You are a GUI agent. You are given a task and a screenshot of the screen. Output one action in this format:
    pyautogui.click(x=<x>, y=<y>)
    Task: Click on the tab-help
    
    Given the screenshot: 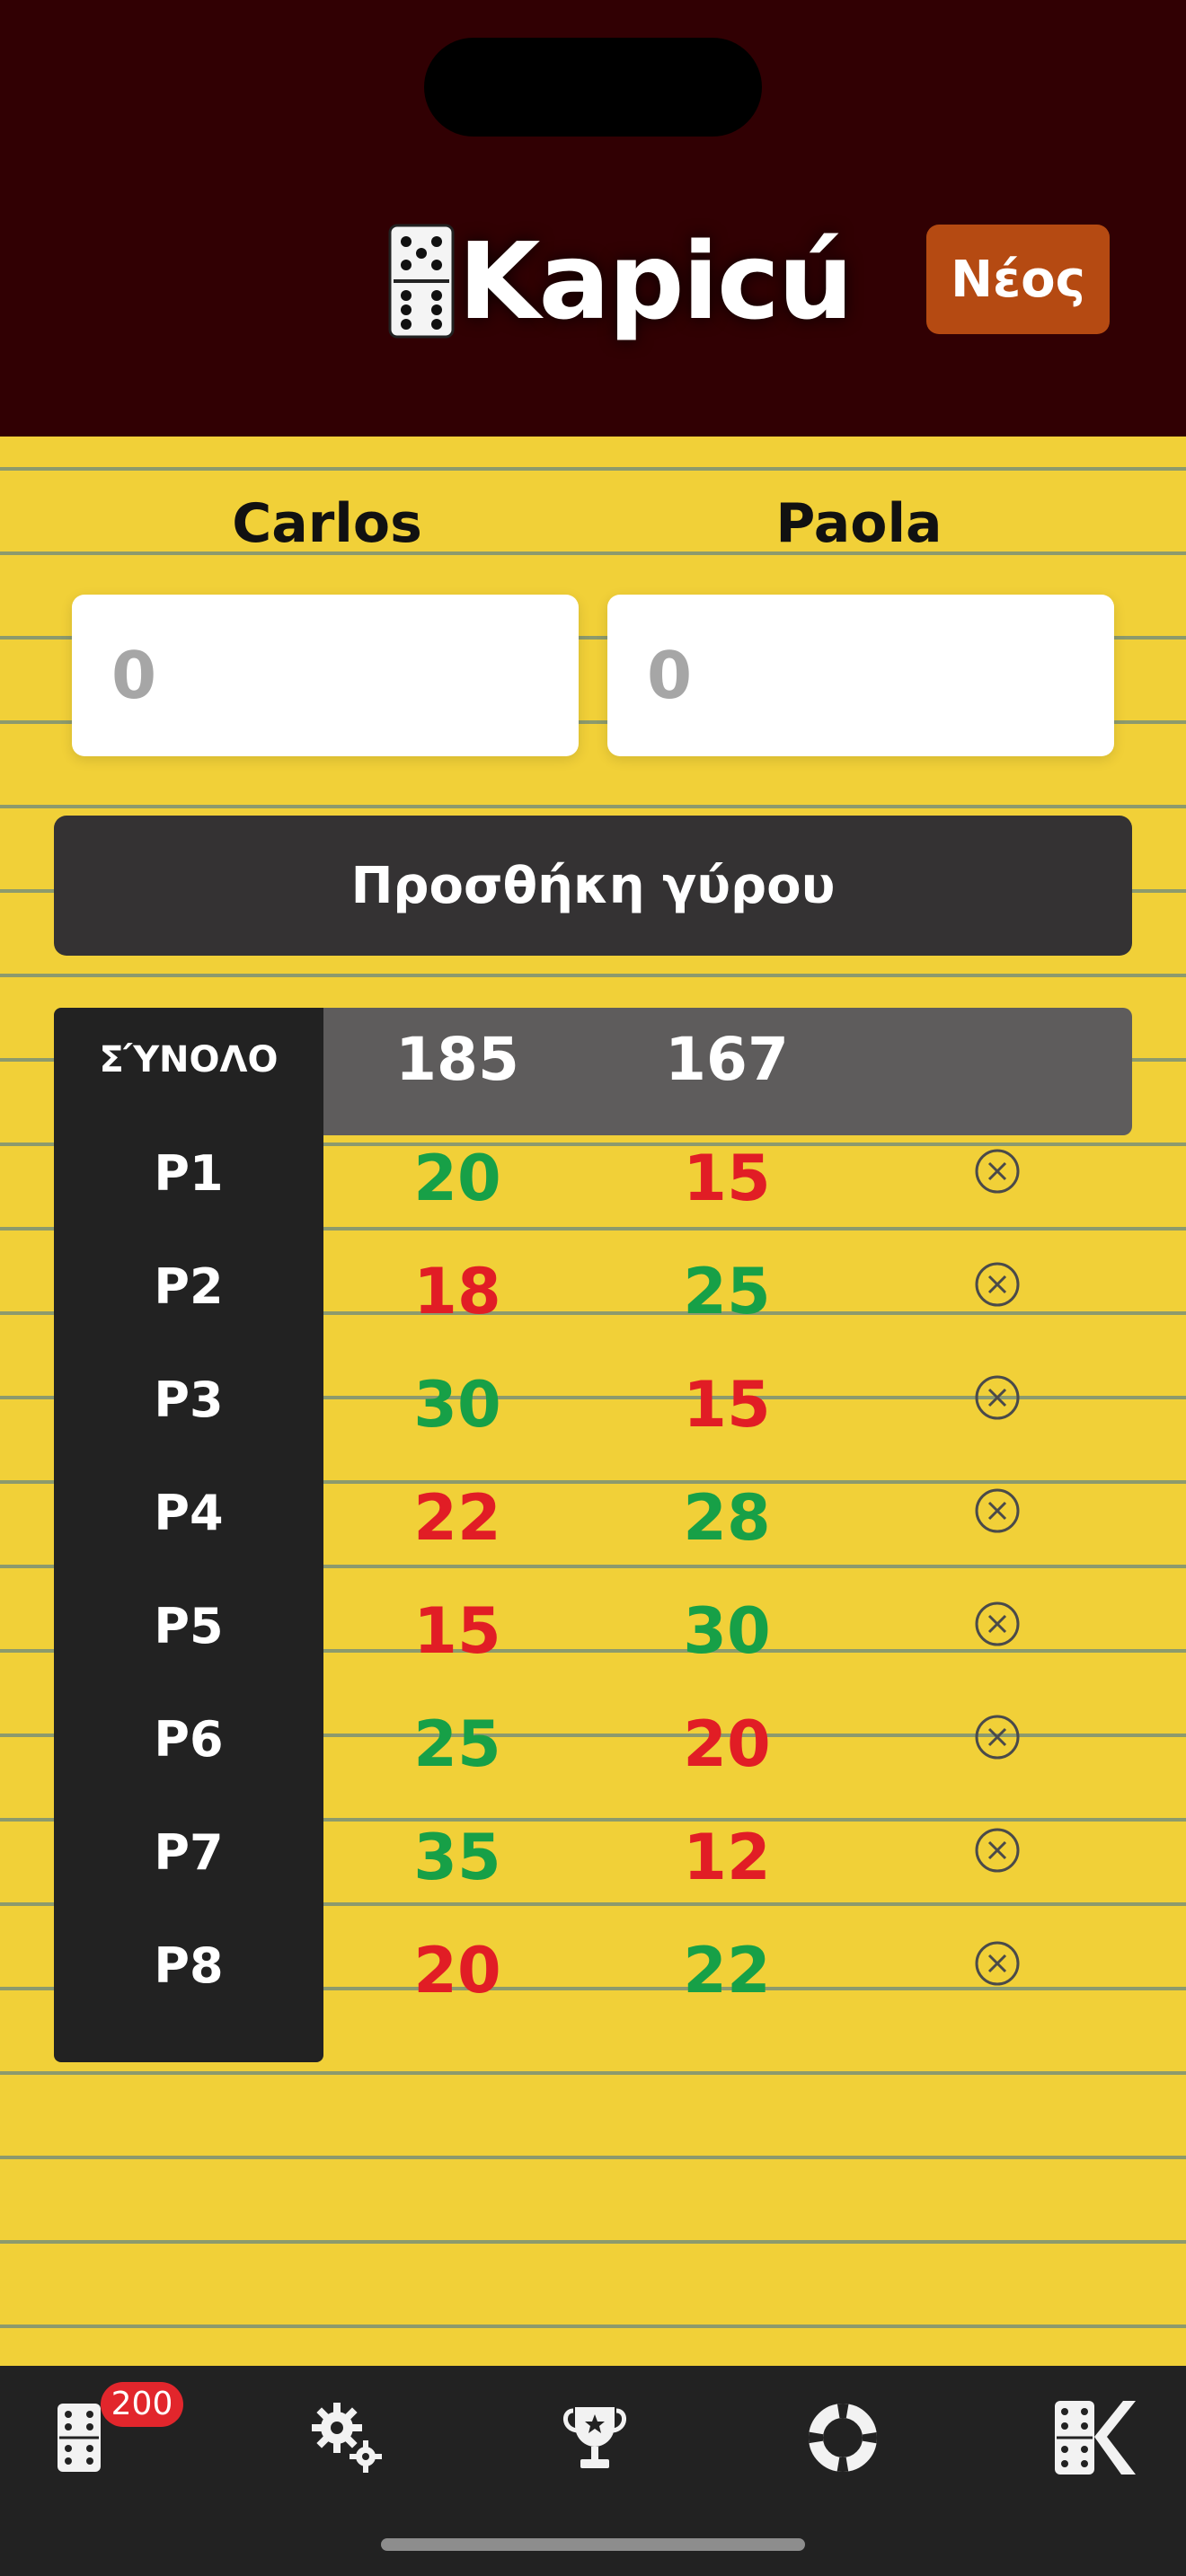 What is the action you would take?
    pyautogui.click(x=843, y=2438)
    